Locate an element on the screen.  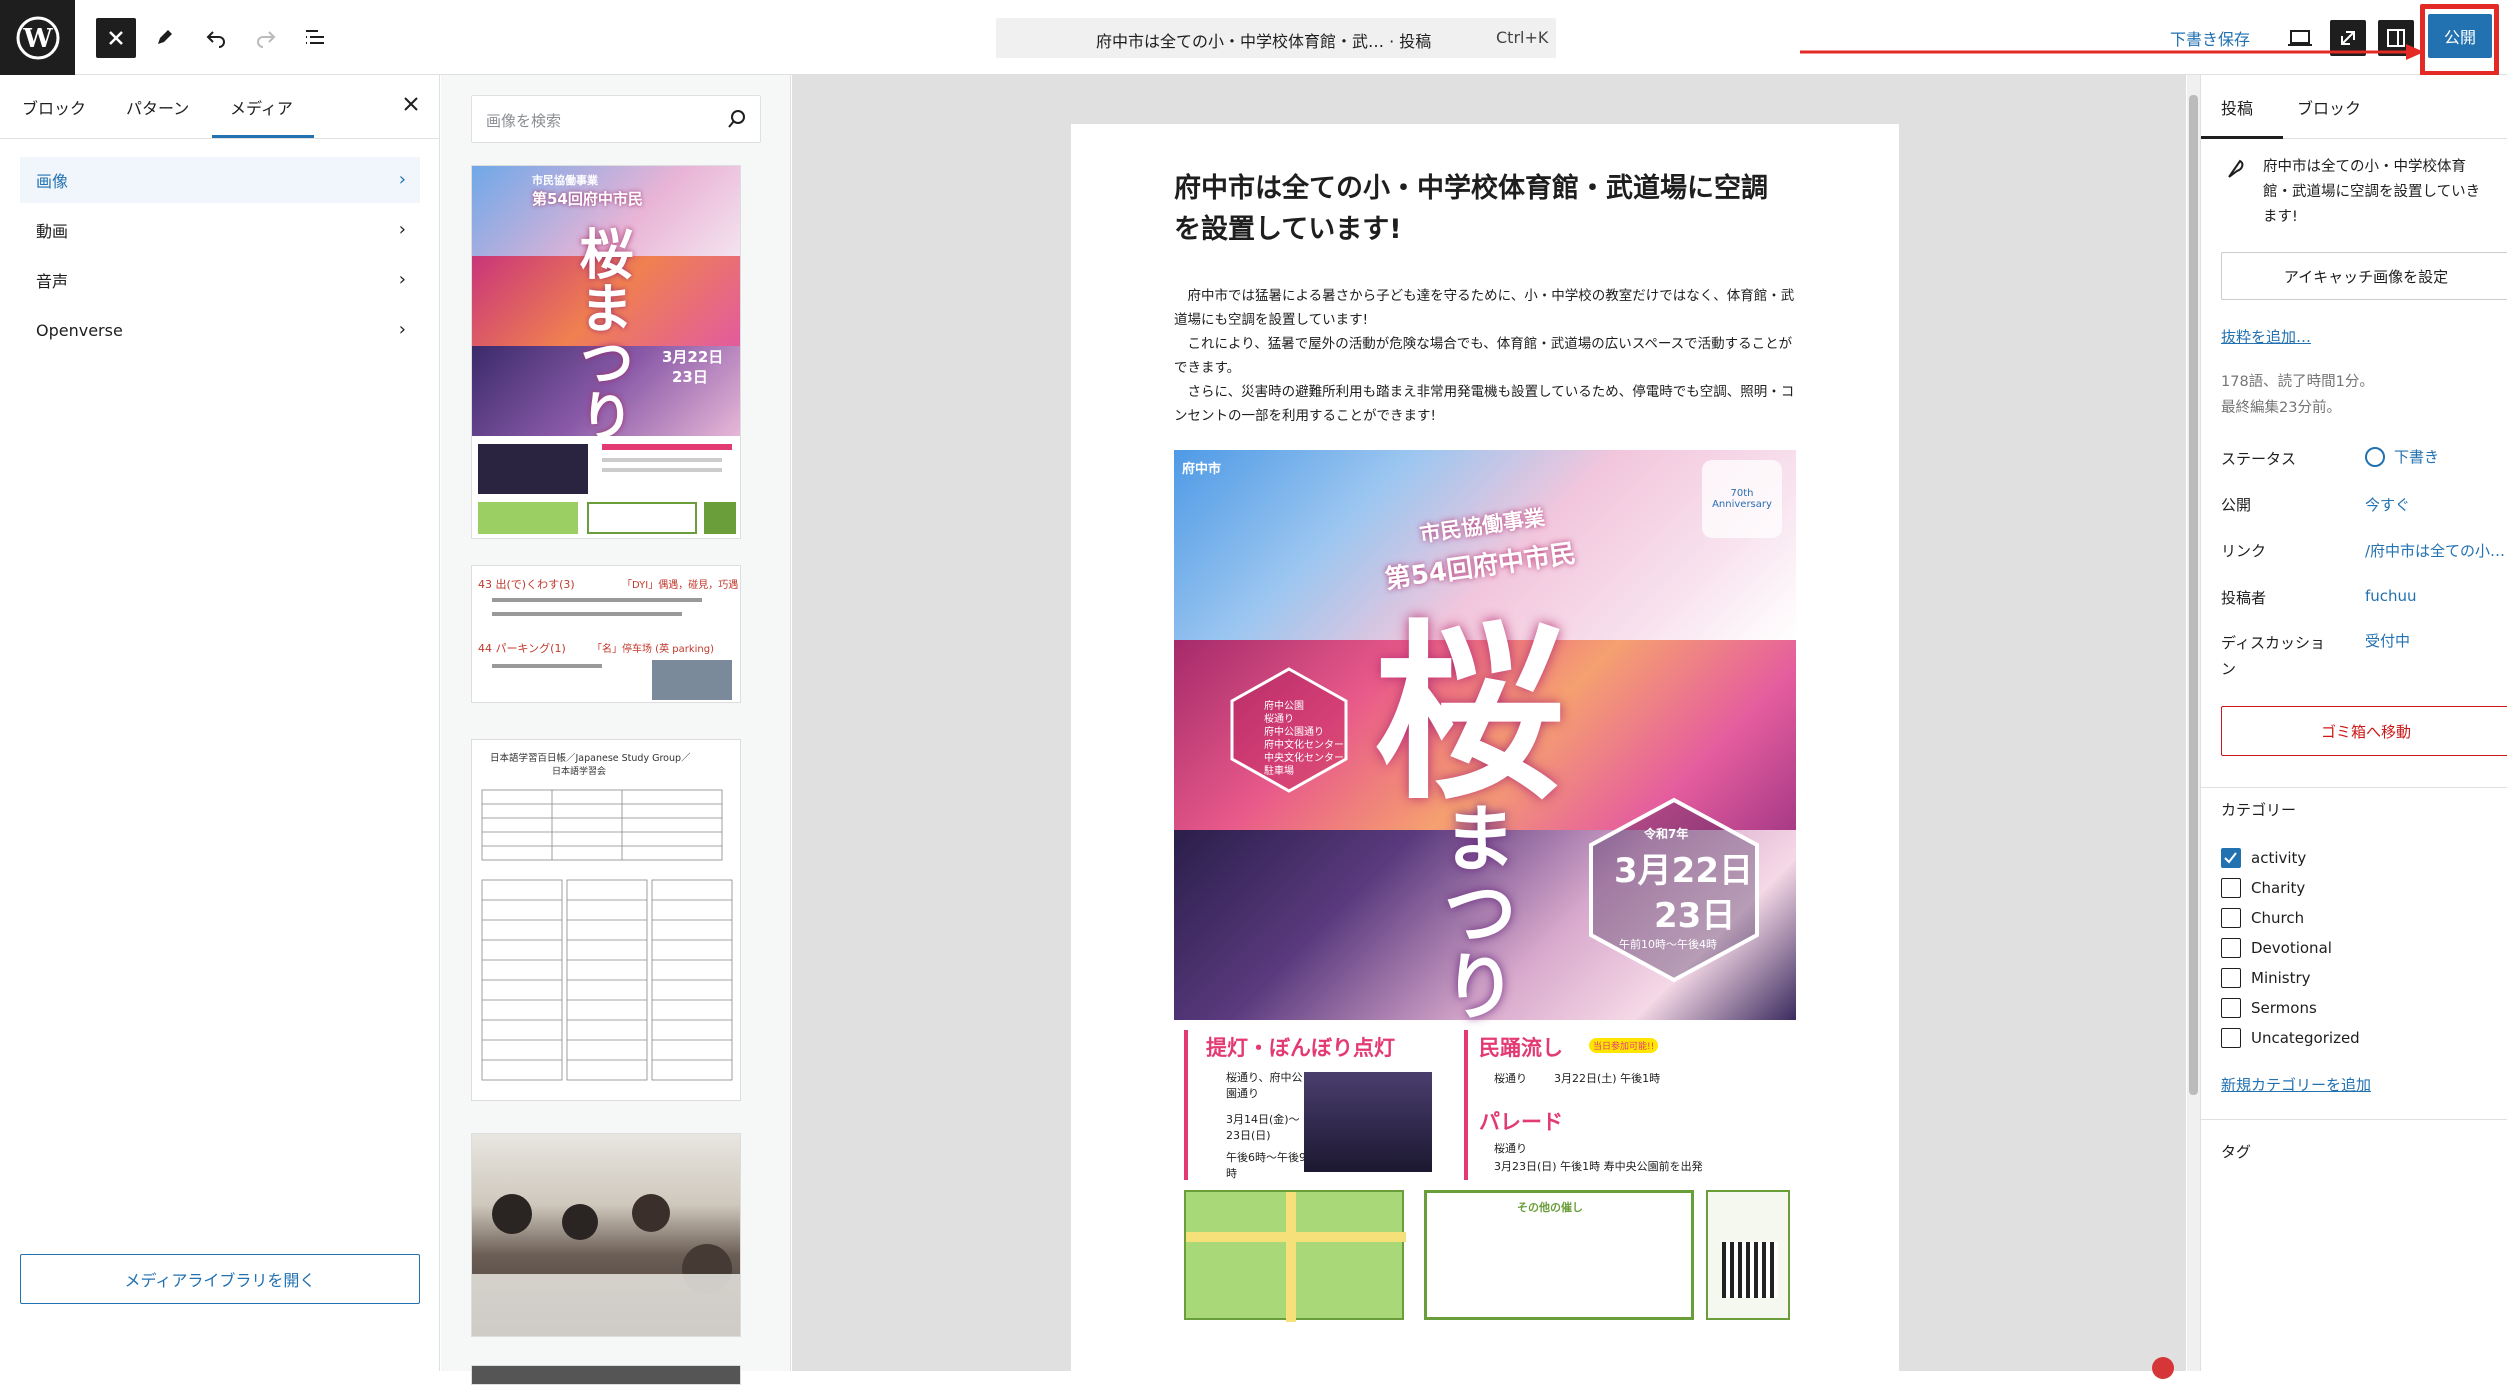
search-icon is located at coordinates (736, 119).